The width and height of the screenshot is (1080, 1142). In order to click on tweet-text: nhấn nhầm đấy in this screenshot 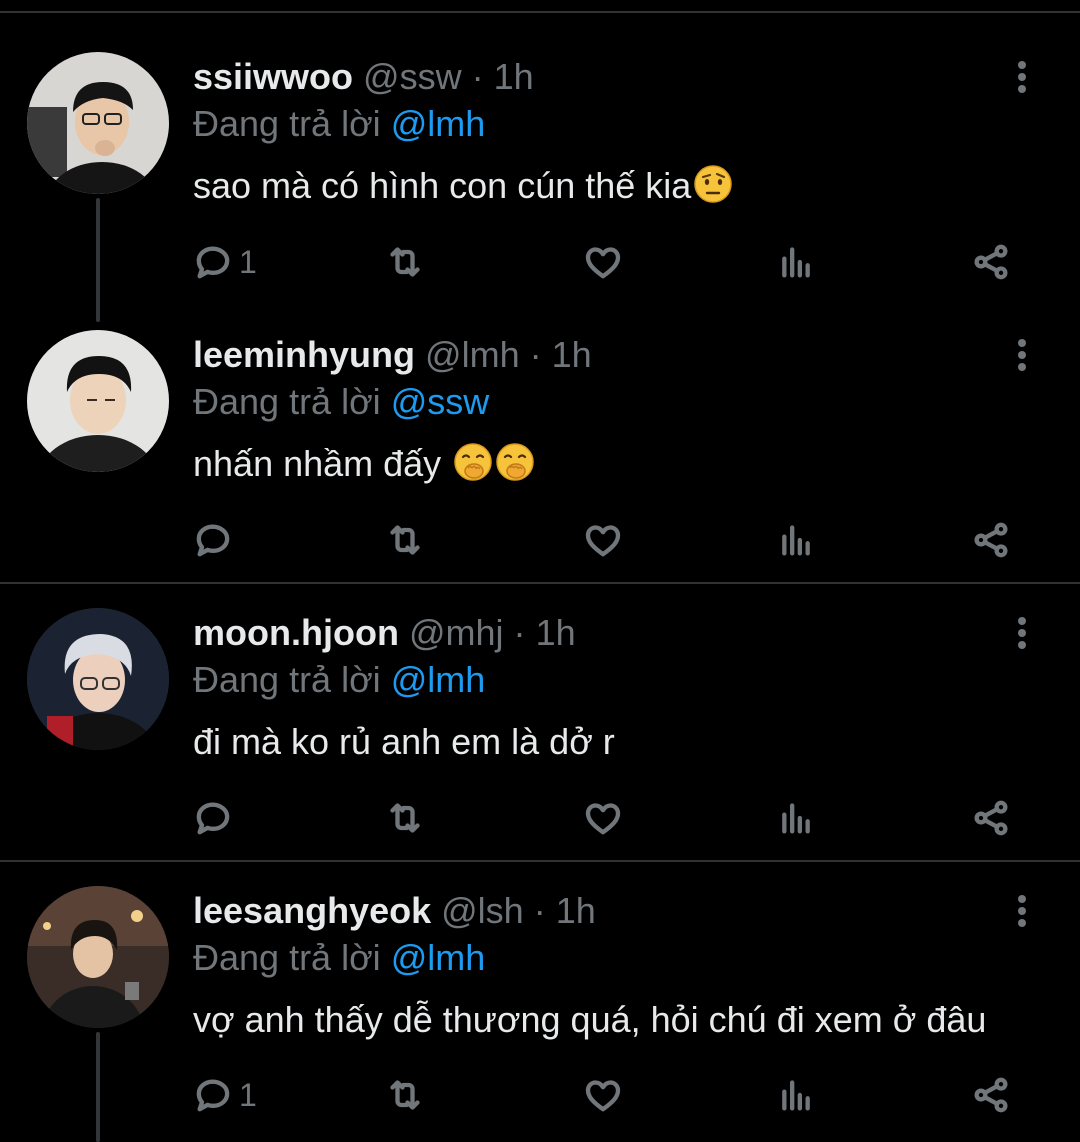, I will do `click(364, 464)`.